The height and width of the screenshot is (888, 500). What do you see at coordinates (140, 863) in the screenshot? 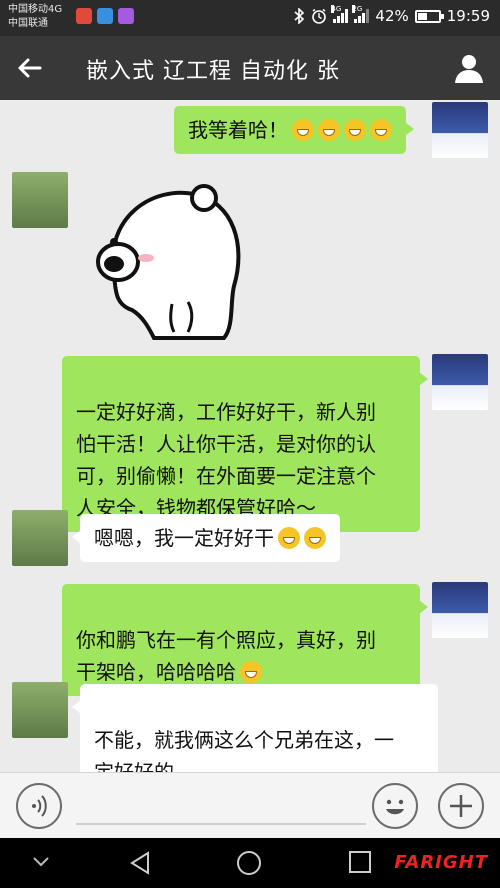
I see `triangle-back-icon` at bounding box center [140, 863].